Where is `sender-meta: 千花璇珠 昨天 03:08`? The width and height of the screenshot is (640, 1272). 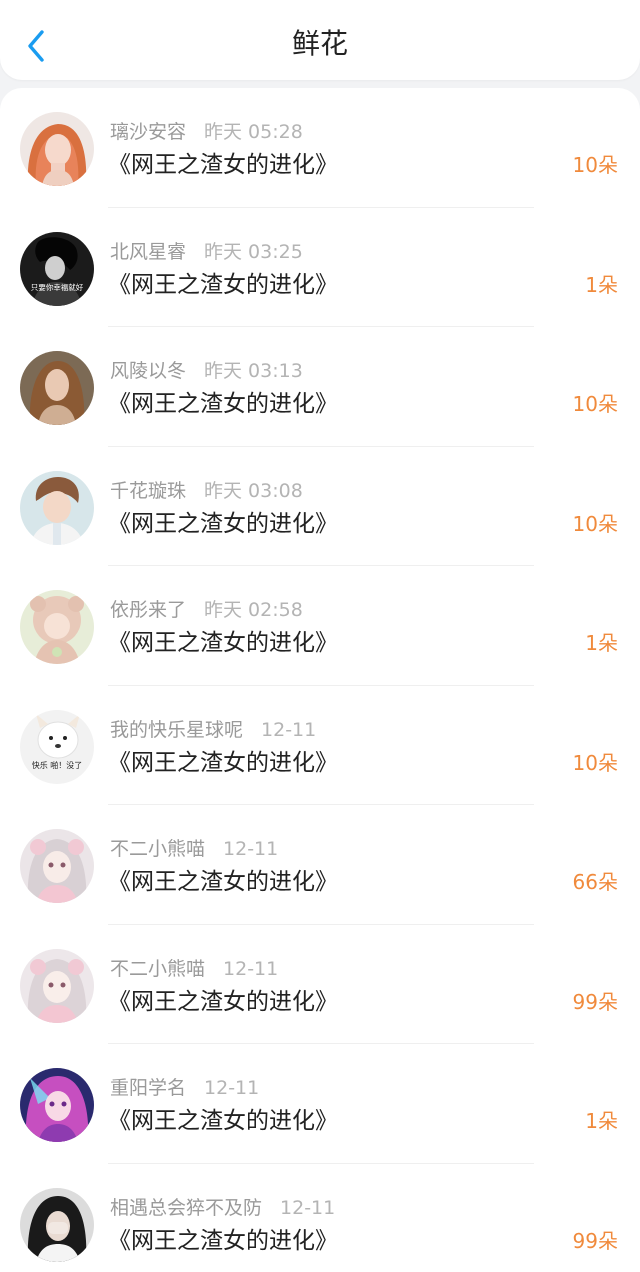 sender-meta: 千花璇珠 昨天 03:08 is located at coordinates (206, 491).